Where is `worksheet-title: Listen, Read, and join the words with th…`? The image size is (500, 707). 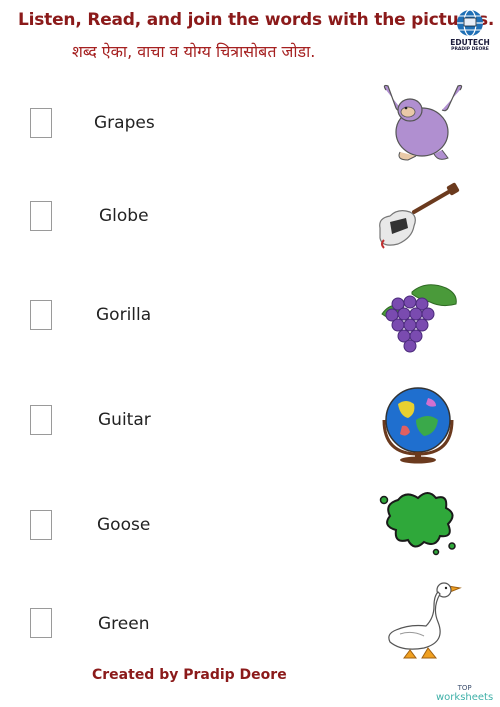 worksheet-title: Listen, Read, and join the words with th… is located at coordinates (256, 20).